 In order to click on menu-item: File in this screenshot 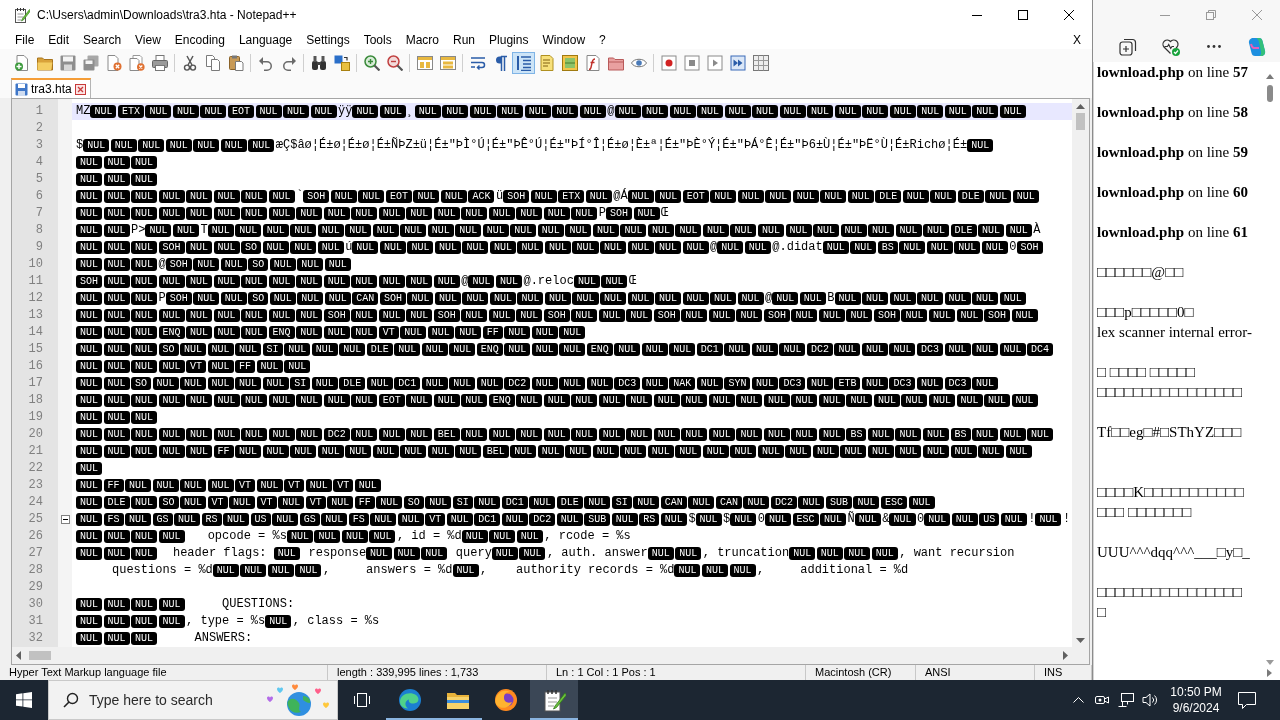, I will do `click(25, 39)`.